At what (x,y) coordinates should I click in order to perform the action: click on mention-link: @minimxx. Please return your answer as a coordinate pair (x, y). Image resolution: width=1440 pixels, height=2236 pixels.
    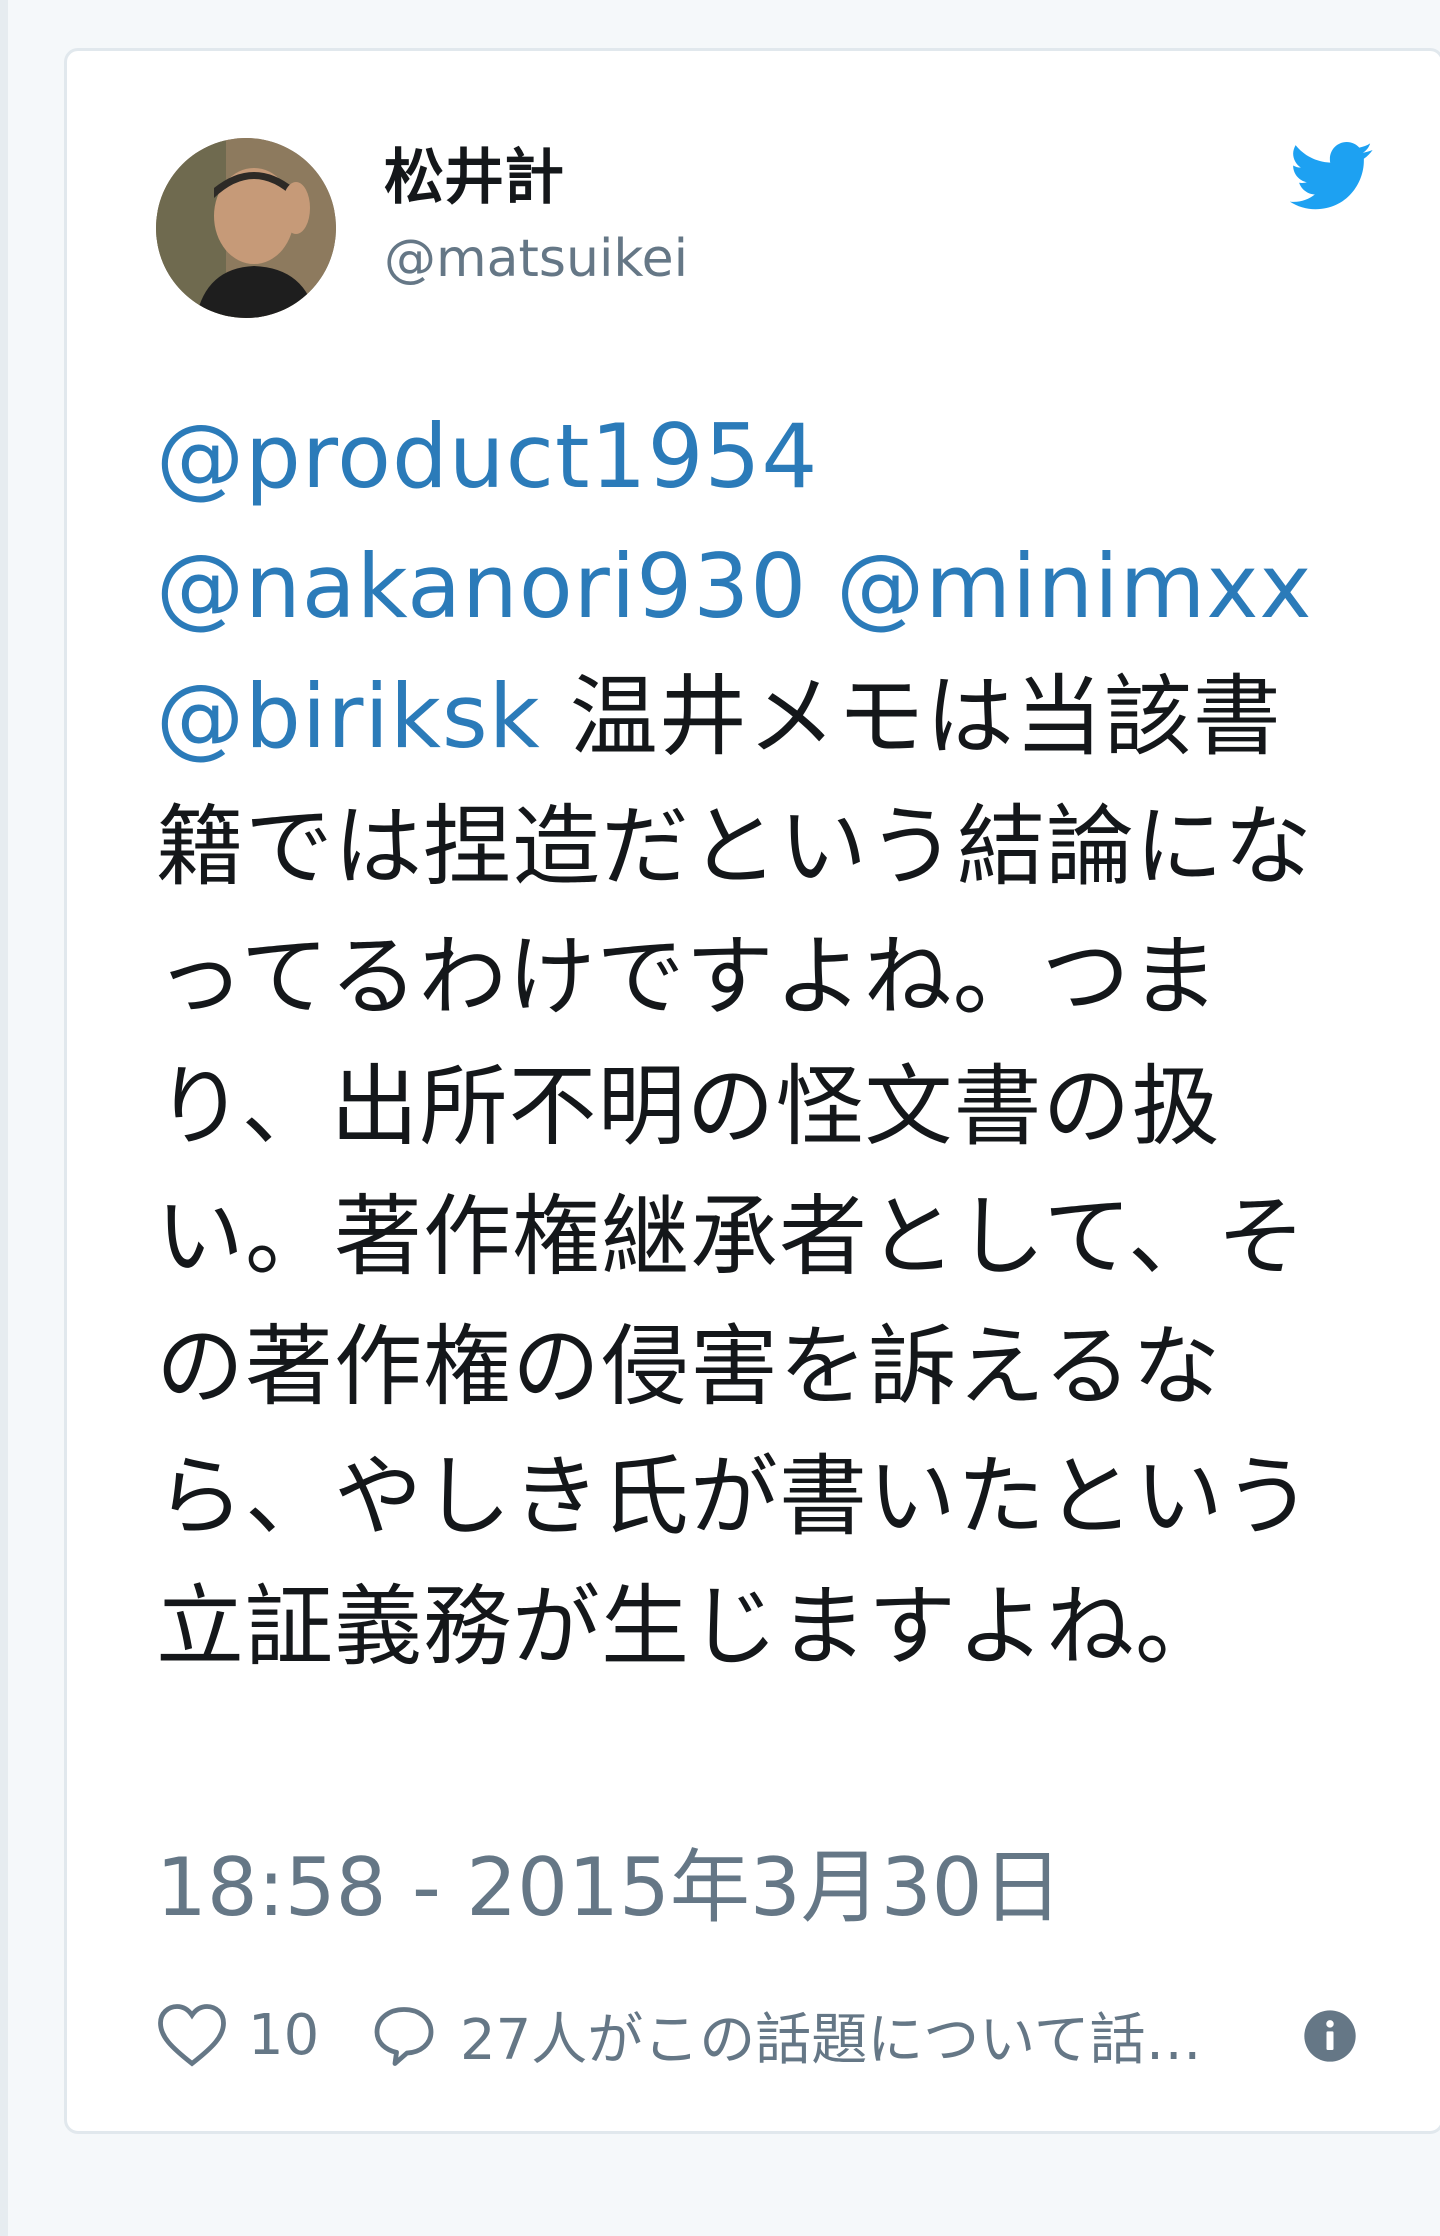
    Looking at the image, I should click on (1074, 586).